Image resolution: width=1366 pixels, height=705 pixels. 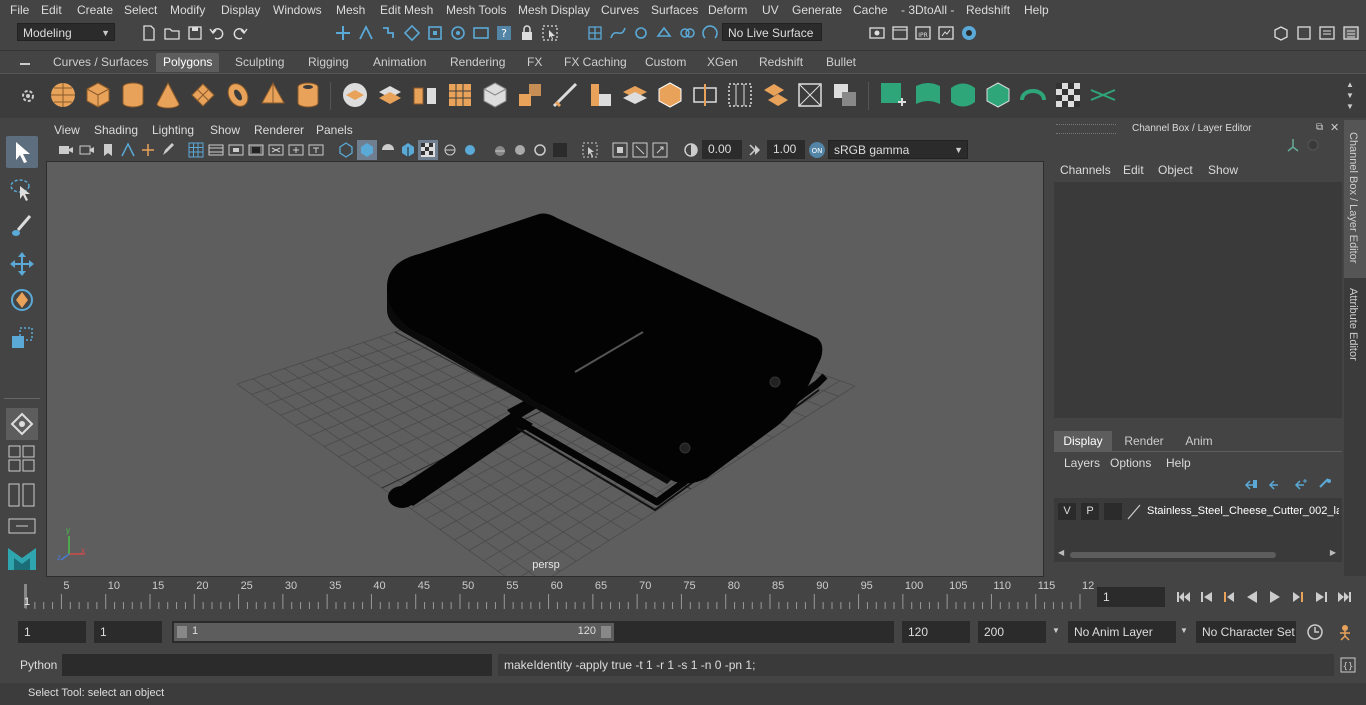 I want to click on snap-to-point-icon, so click(x=641, y=33).